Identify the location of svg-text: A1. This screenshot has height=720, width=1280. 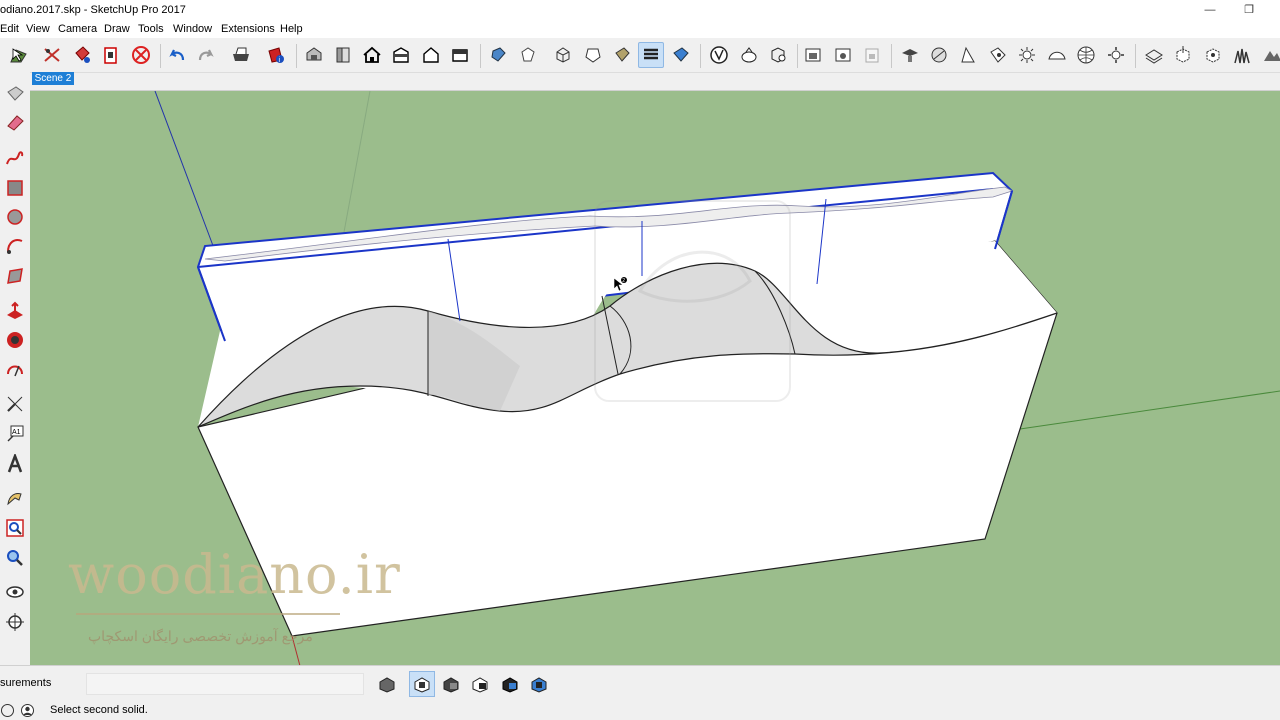
(16, 432).